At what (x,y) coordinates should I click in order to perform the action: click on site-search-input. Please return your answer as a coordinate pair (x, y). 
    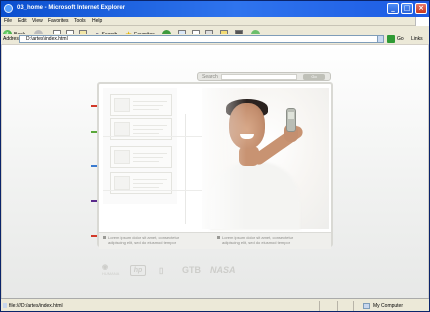
    Looking at the image, I should click on (259, 77).